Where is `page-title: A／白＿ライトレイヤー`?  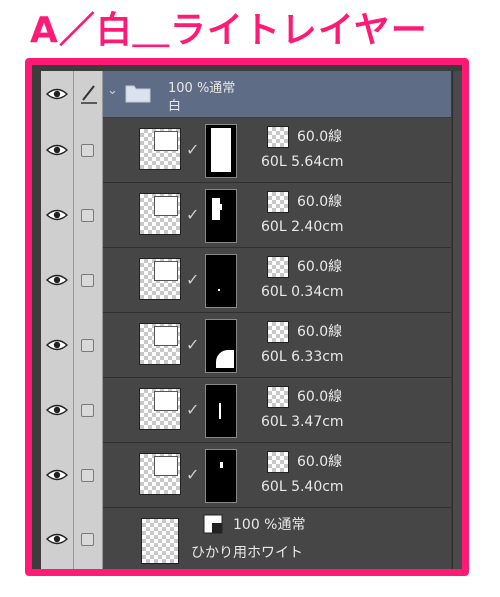
page-title: A／白＿ライトレイヤー is located at coordinates (229, 30).